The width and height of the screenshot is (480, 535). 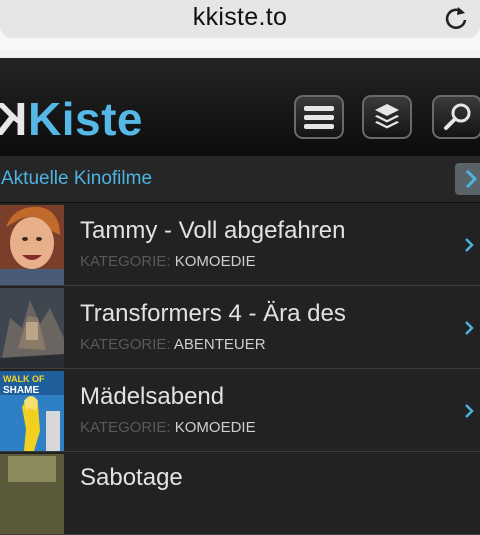 I want to click on address-field: kkiste.to, so click(x=240, y=19).